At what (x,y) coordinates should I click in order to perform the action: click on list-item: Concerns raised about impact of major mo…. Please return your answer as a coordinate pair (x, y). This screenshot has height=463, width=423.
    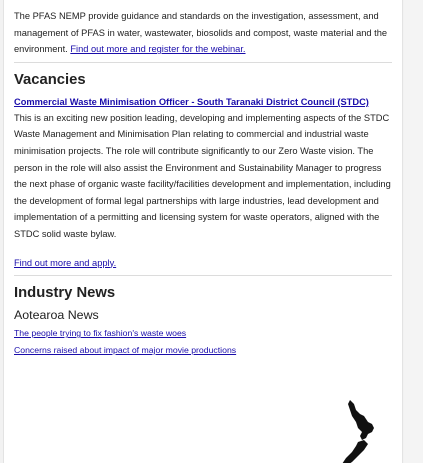
    Looking at the image, I should click on (134, 350).